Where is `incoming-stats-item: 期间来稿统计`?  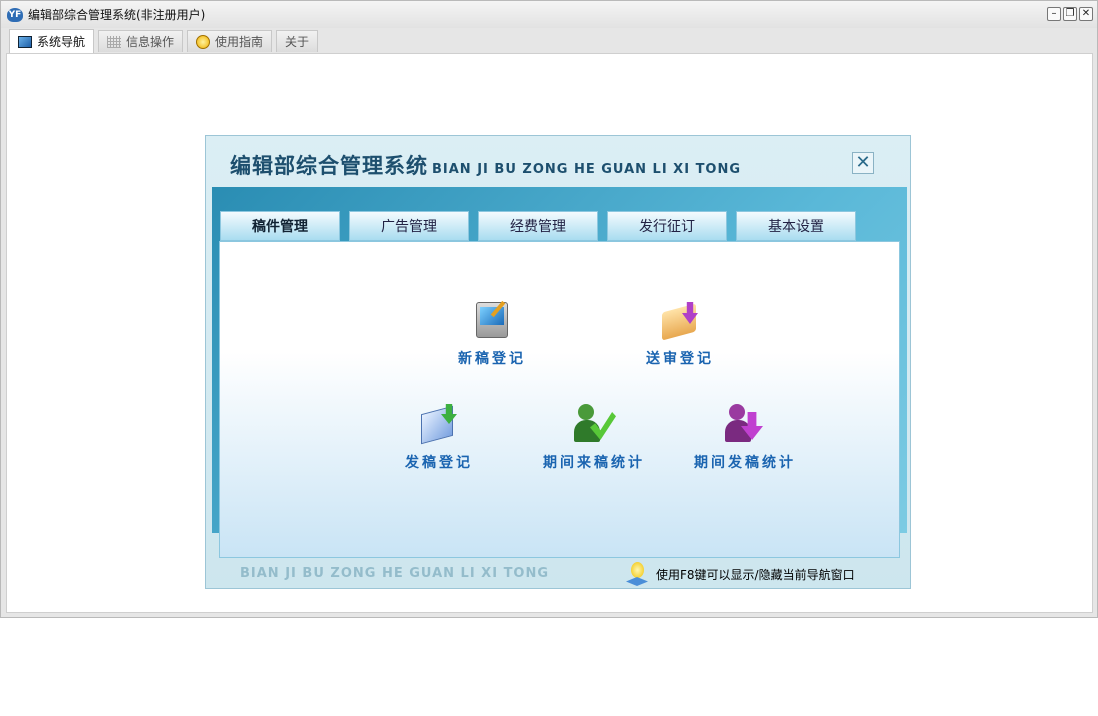
incoming-stats-item: 期间来稿统计 is located at coordinates (594, 437).